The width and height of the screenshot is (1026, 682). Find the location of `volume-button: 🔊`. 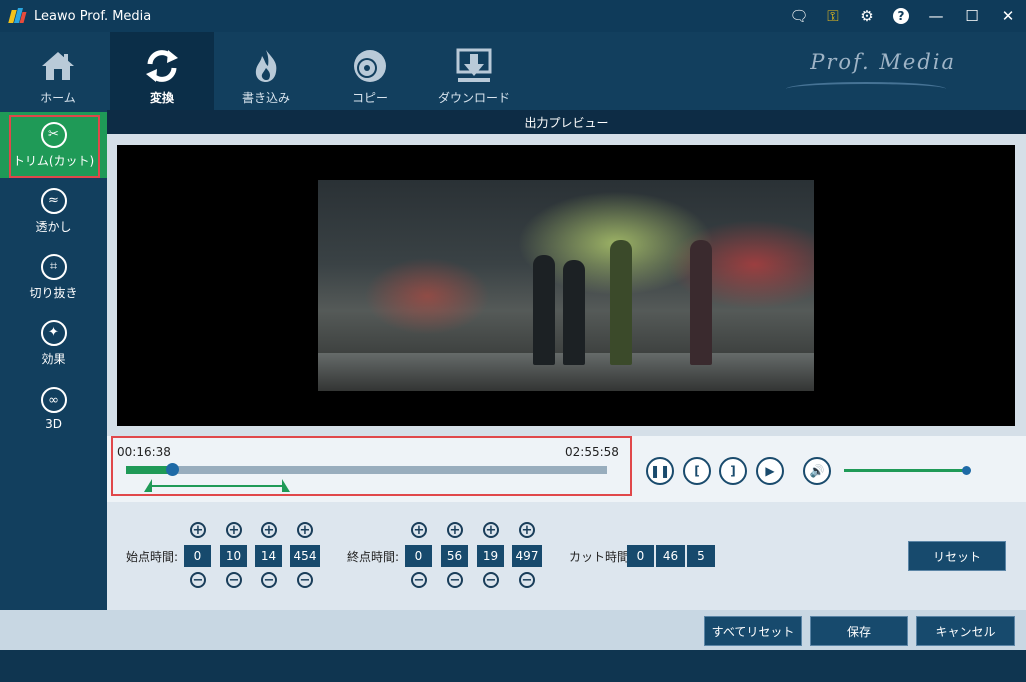

volume-button: 🔊 is located at coordinates (817, 471).